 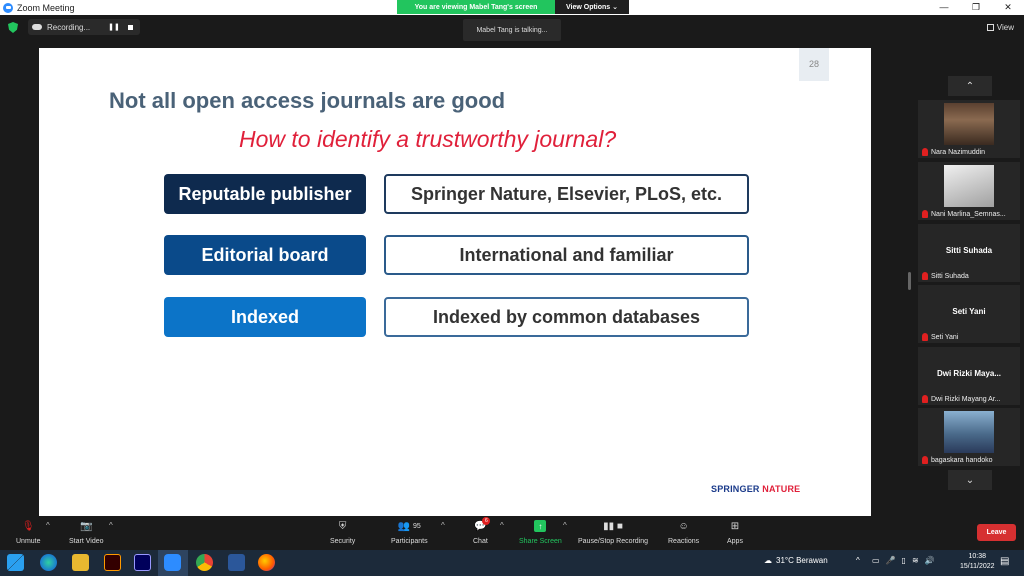 I want to click on springer-nature-logo: SPRINGER NATURE, so click(x=755, y=489).